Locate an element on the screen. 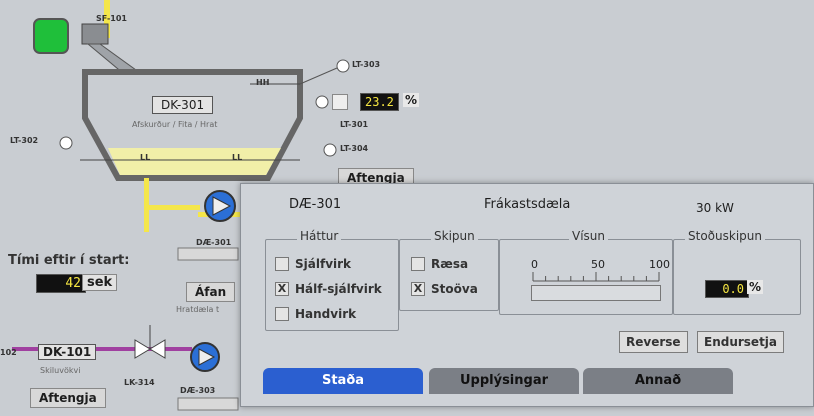 The height and width of the screenshot is (416, 814). reverse-button: Reverse is located at coordinates (653, 342).